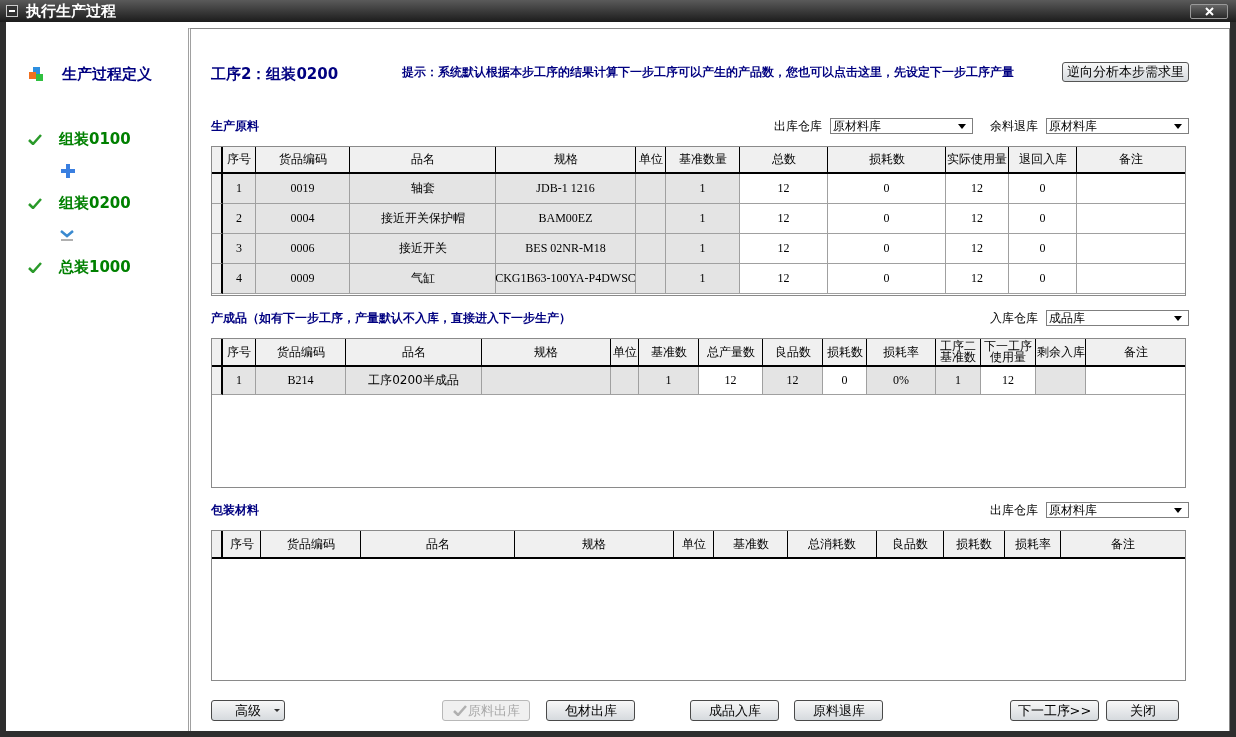 The image size is (1236, 737). I want to click on table-cell: CKG1B63-100YA-P4DWSC, so click(566, 279).